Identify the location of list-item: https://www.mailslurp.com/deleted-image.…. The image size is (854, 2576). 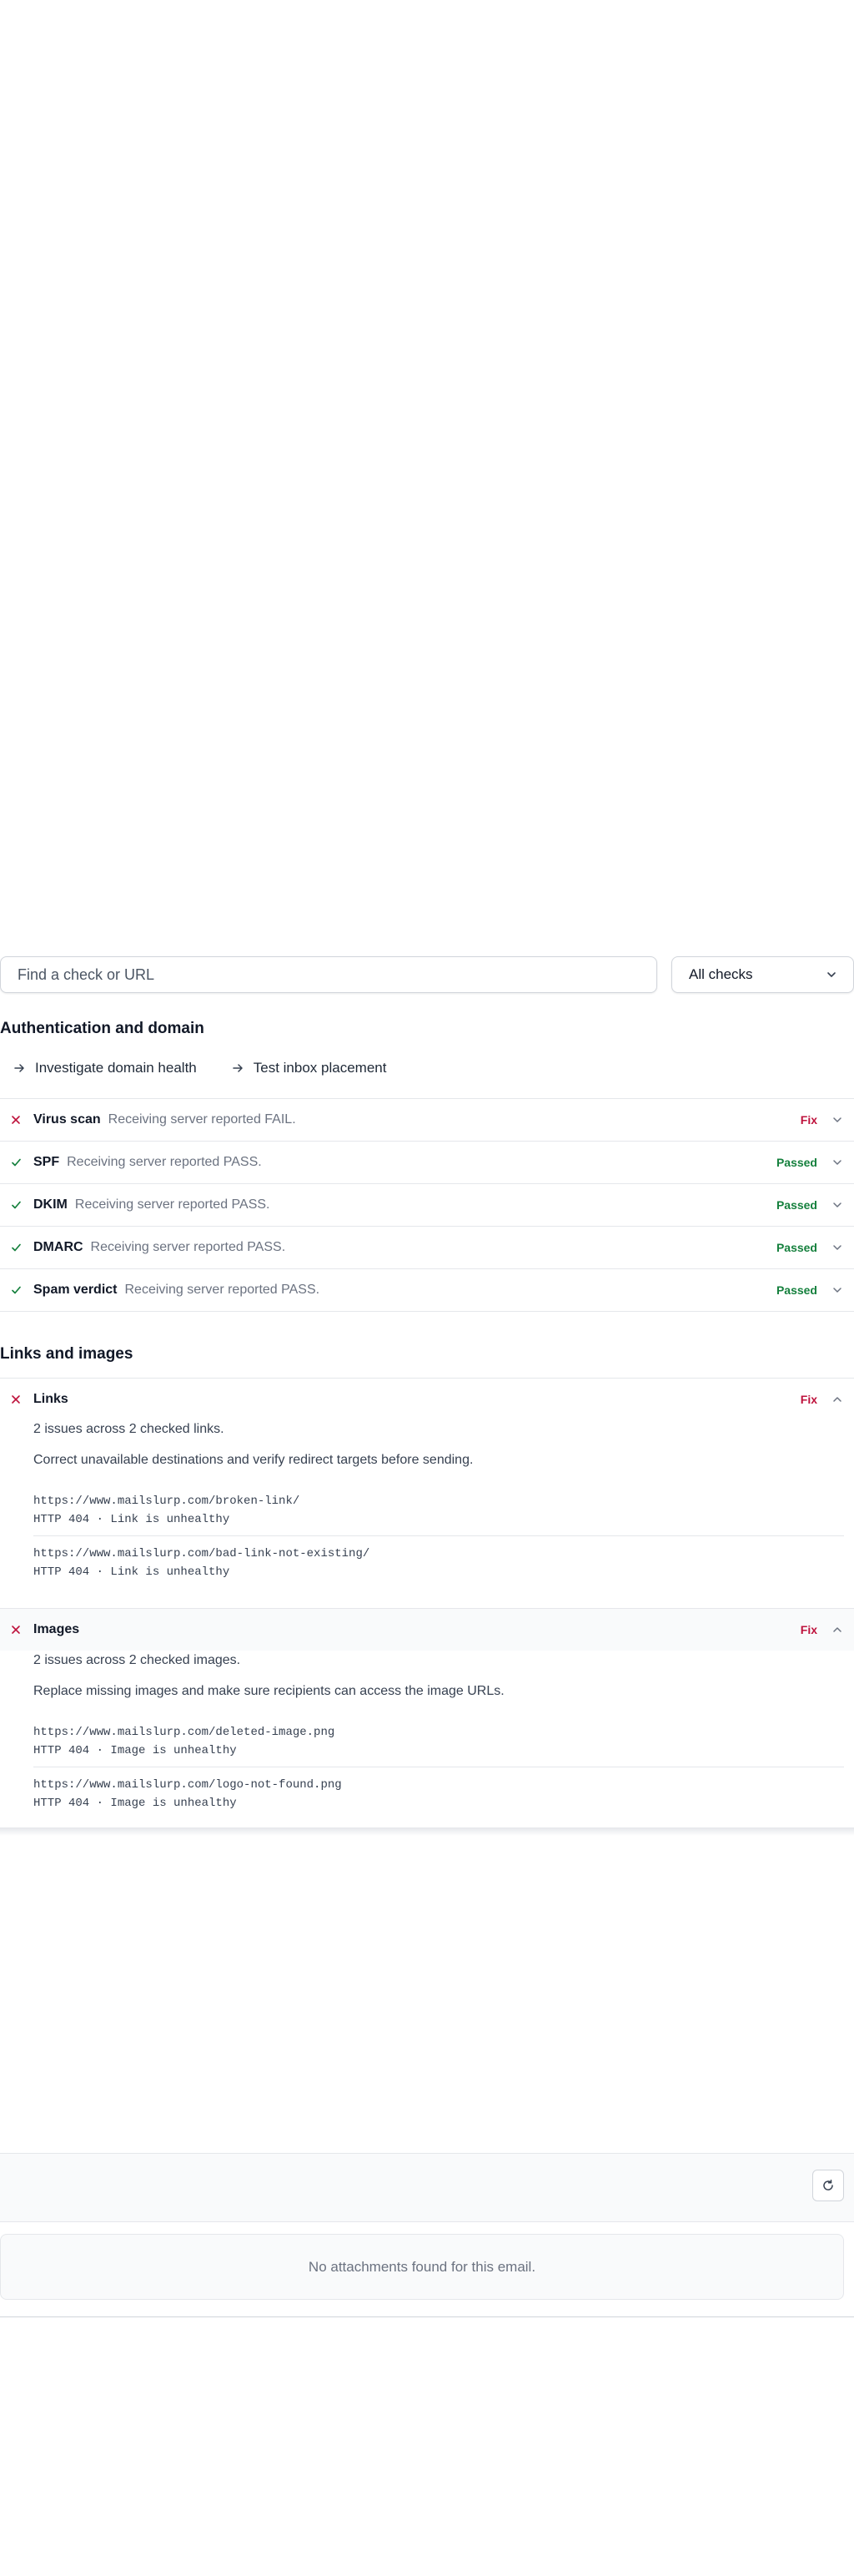
(438, 1745).